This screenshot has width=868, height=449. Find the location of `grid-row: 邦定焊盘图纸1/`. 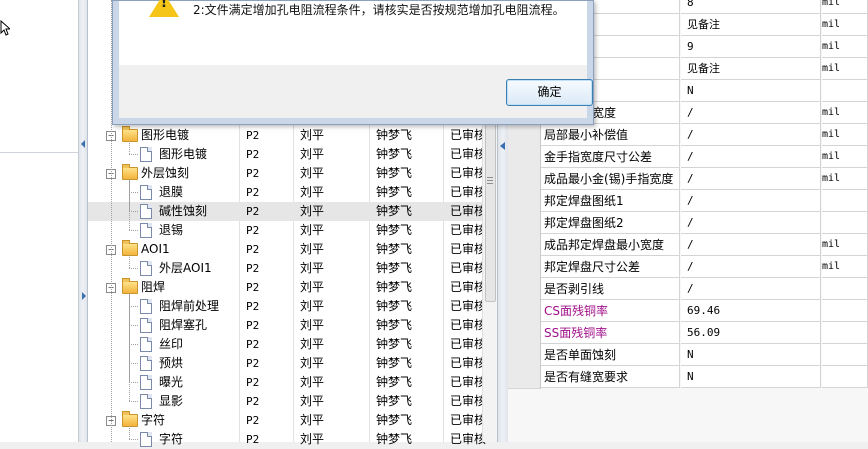

grid-row: 邦定焊盘图纸1/ is located at coordinates (688, 201).